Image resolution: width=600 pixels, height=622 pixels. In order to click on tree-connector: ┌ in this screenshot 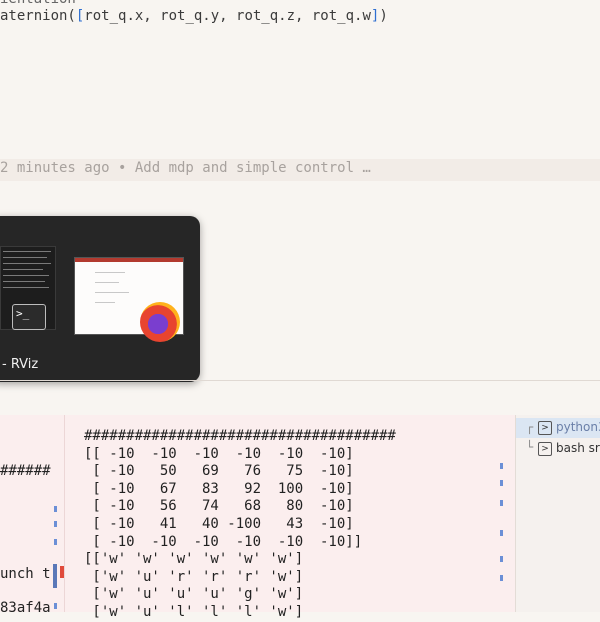, I will do `click(530, 427)`.